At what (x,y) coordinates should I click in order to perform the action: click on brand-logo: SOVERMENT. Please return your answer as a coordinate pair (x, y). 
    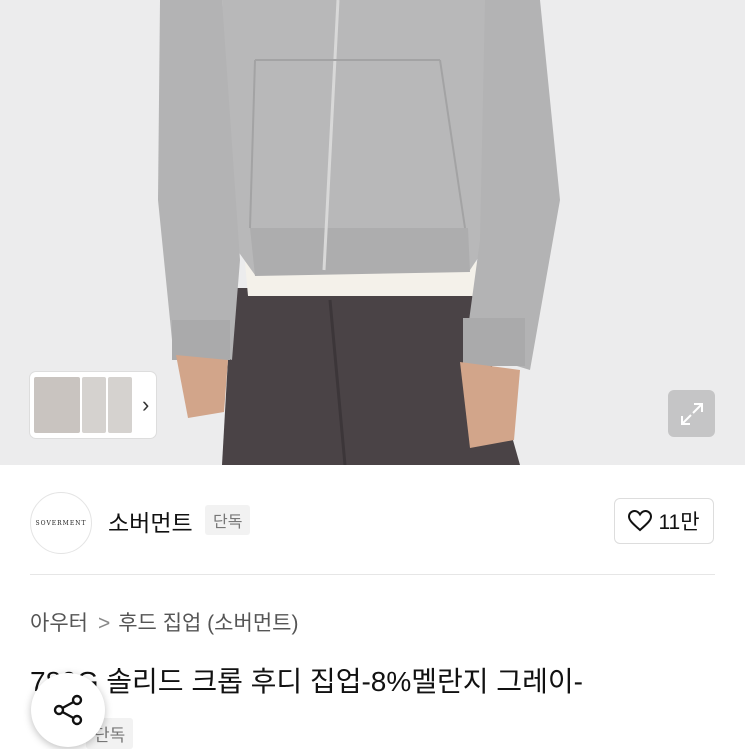
    Looking at the image, I should click on (61, 523).